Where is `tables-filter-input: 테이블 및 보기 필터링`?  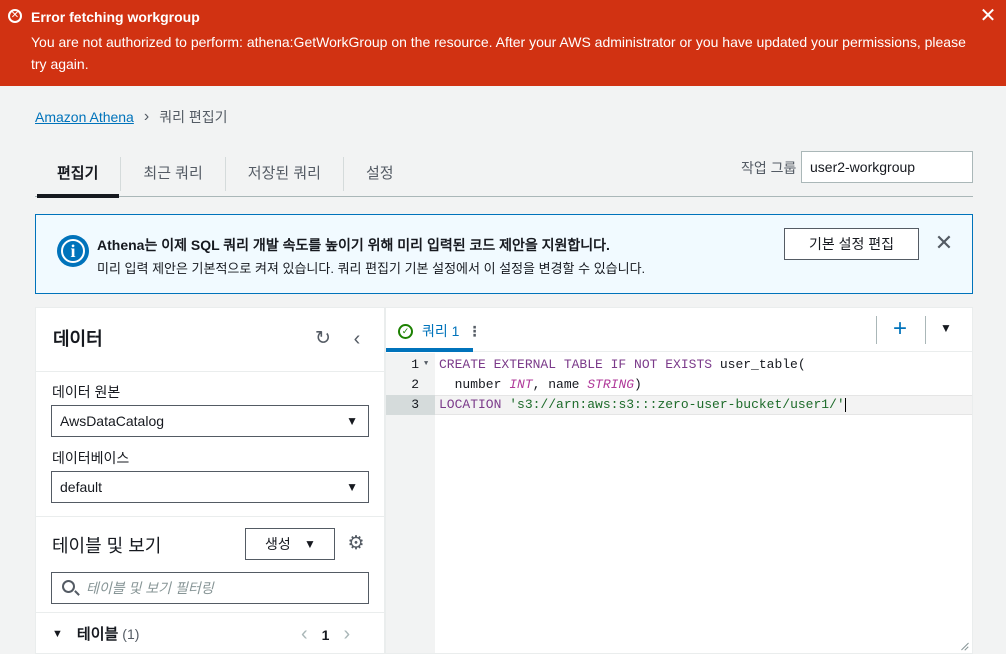
tables-filter-input: 테이블 및 보기 필터링 is located at coordinates (210, 588).